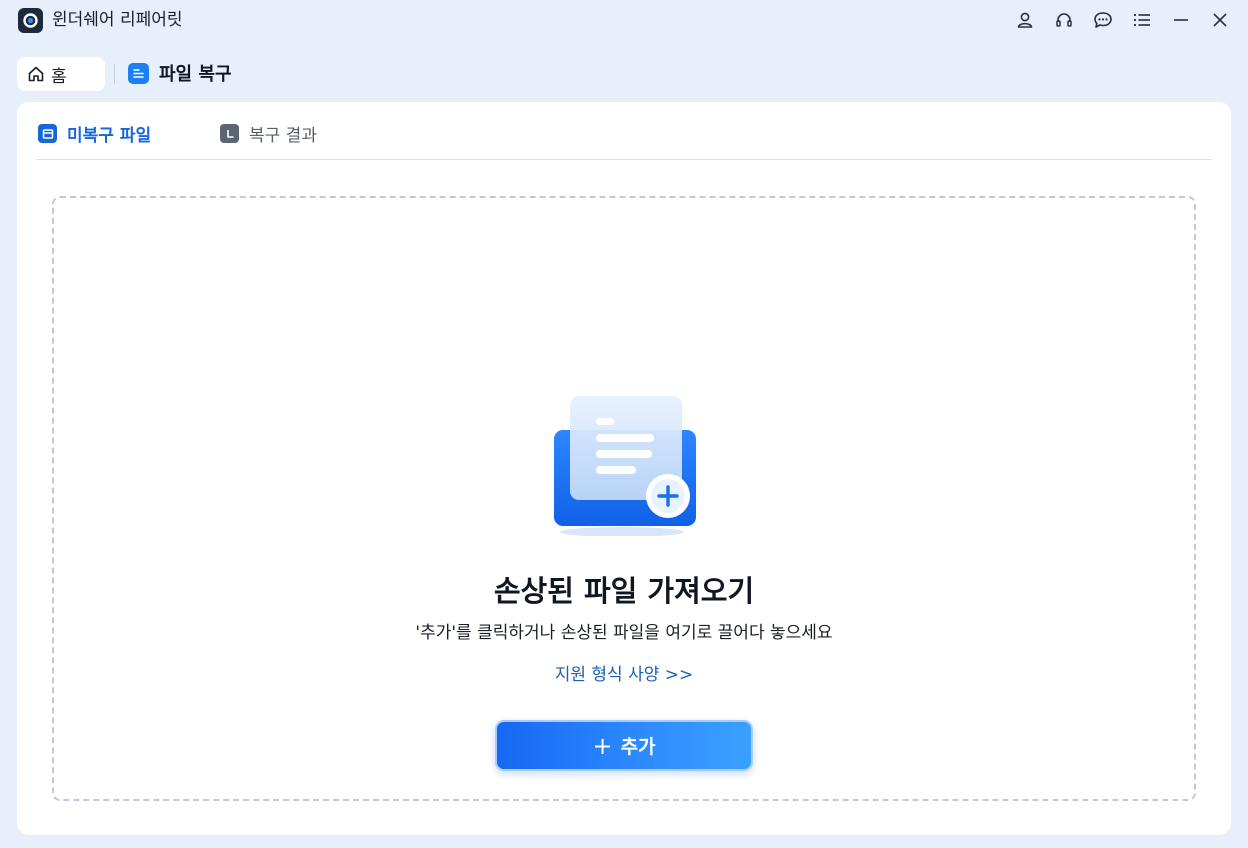 This screenshot has height=848, width=1248. I want to click on home-tab: 홈, so click(61, 74).